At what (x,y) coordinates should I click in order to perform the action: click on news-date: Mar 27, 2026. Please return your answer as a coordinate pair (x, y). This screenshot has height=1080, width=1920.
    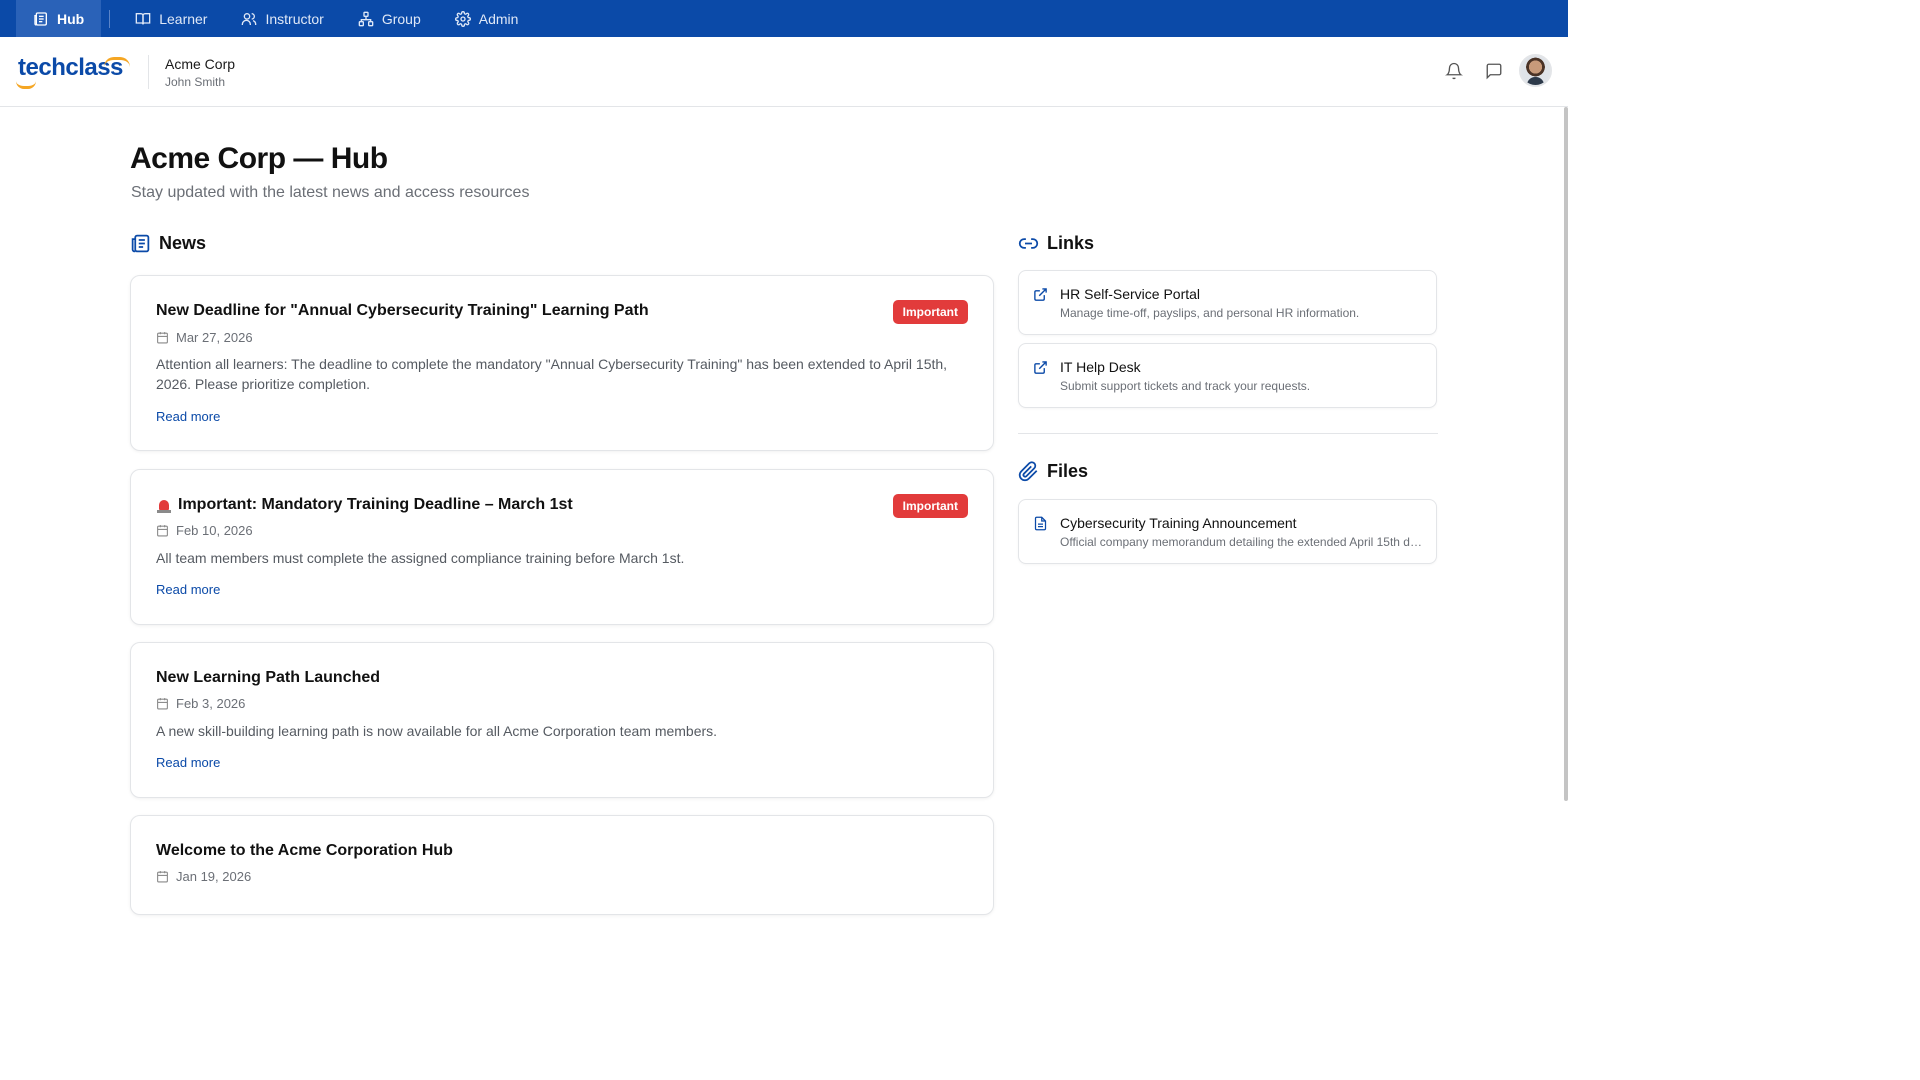
    Looking at the image, I should click on (204, 337).